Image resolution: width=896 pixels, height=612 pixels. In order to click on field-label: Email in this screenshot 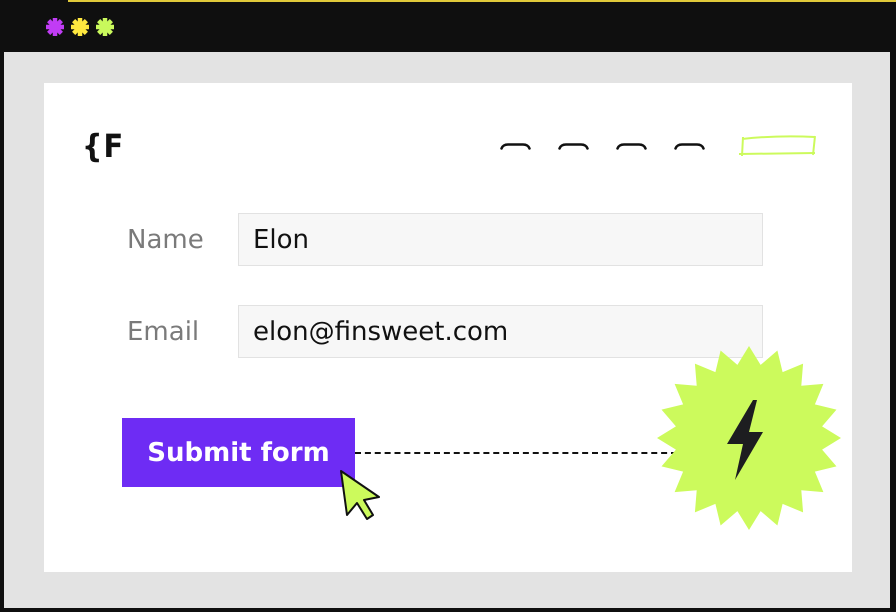, I will do `click(163, 331)`.